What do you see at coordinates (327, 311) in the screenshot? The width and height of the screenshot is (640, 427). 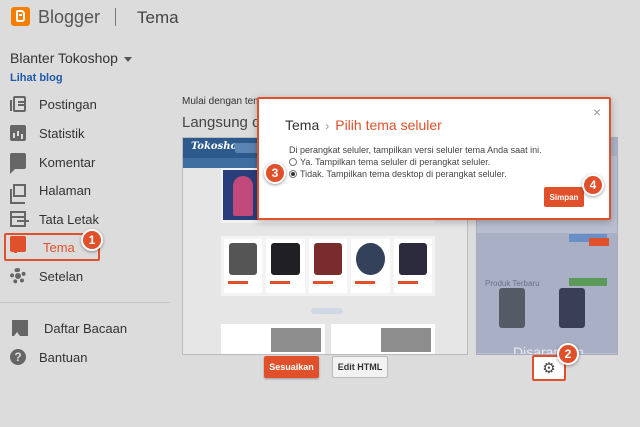 I see `preview-more-button` at bounding box center [327, 311].